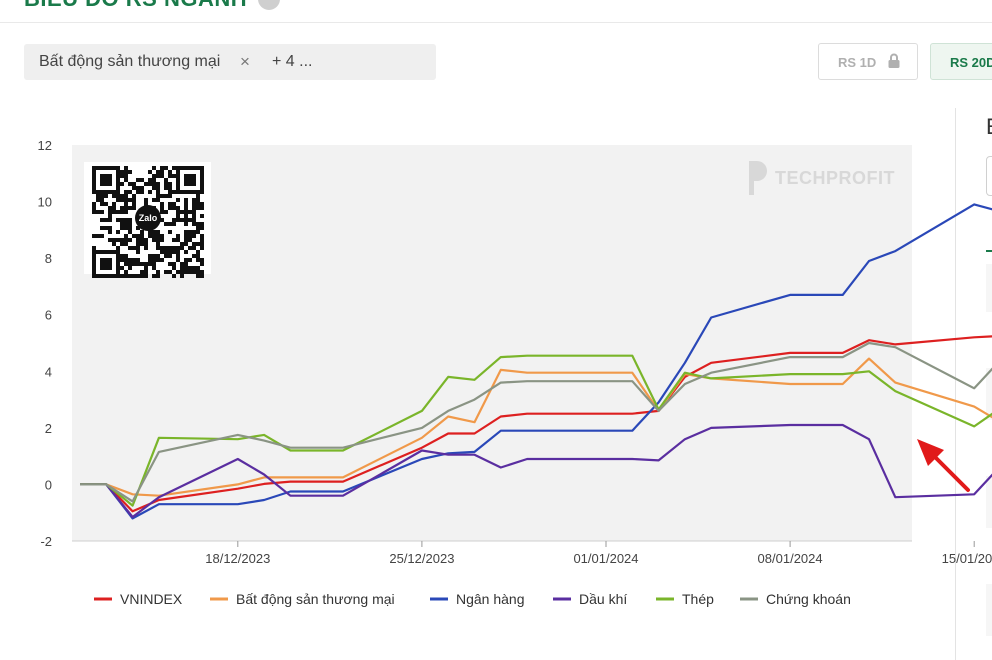  I want to click on x-tick-label: 01/01/2024, so click(605, 558).